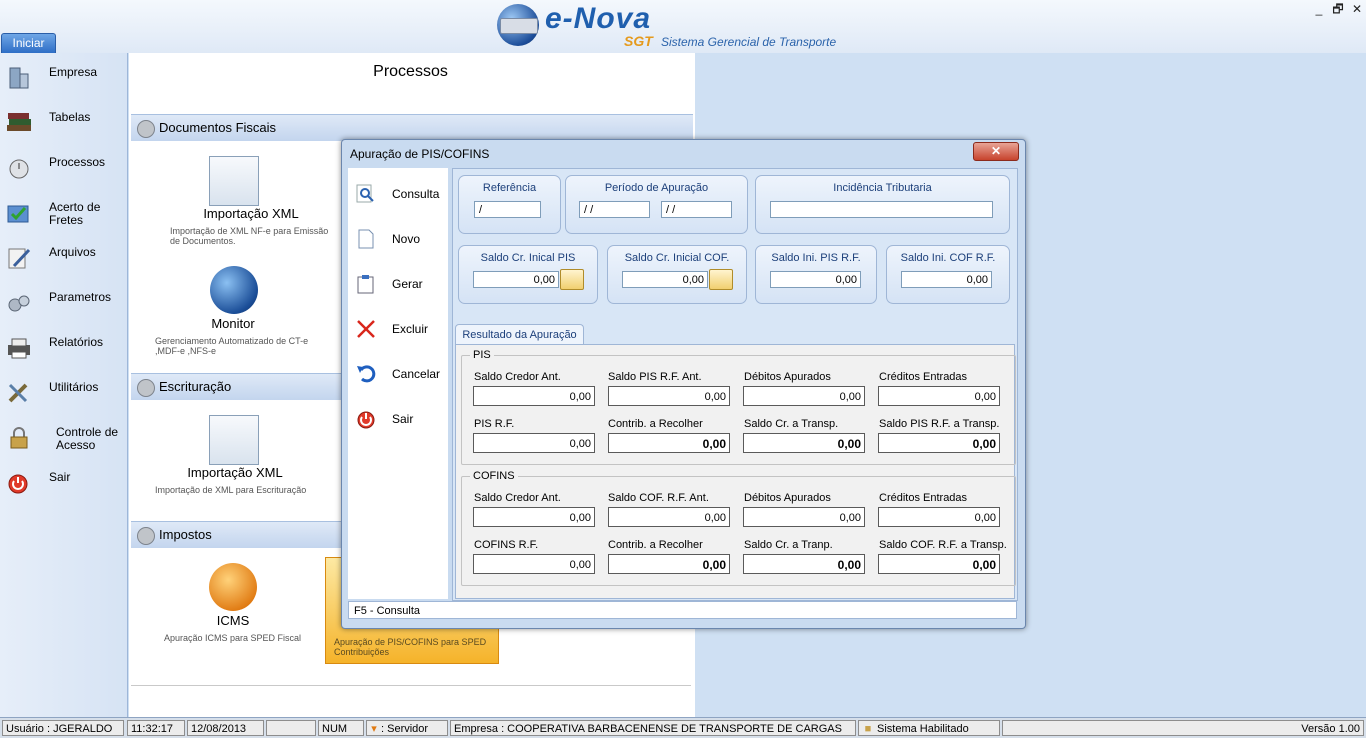 The width and height of the screenshot is (1366, 738). I want to click on sidebar-item-empresa: Empresa, so click(64, 78).